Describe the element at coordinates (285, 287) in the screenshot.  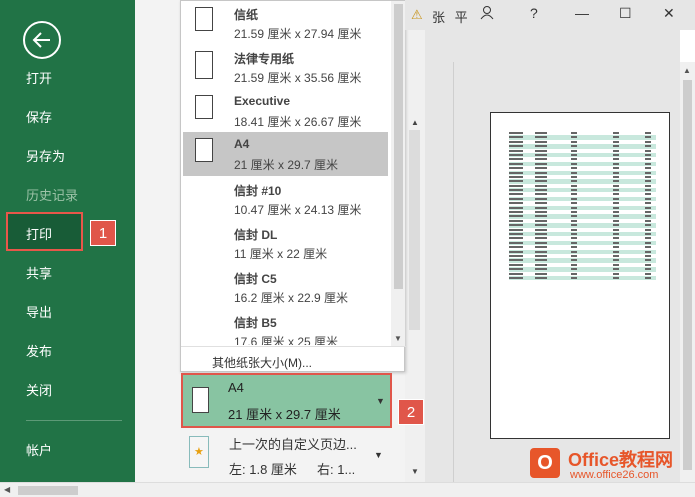
I see `paper-option-envelope-c5: 信封 C5 16.2 厘米 x 22.9 厘米` at that location.